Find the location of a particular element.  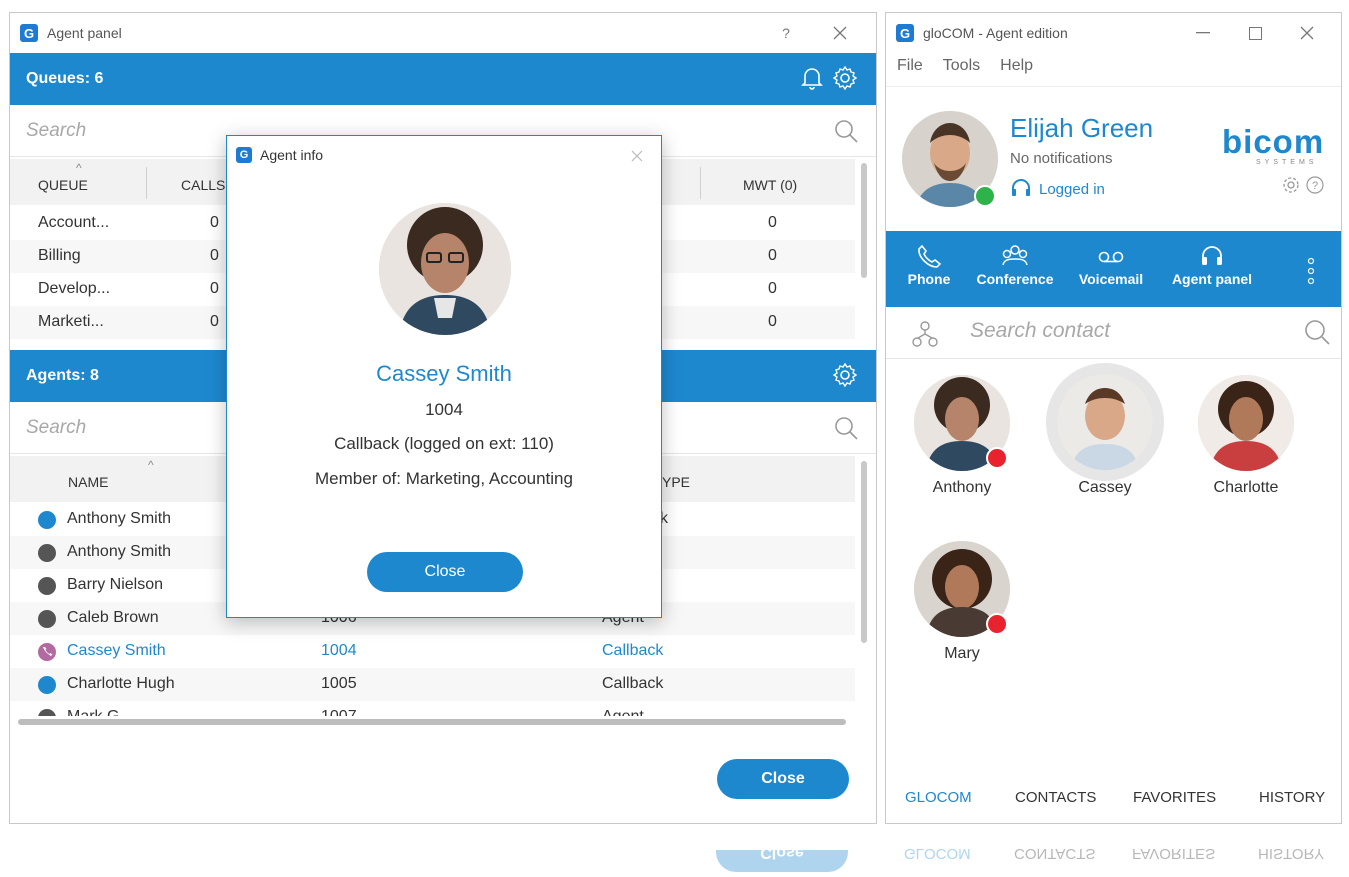

table-row: Mark G...1007Agent is located at coordinates (432, 708).